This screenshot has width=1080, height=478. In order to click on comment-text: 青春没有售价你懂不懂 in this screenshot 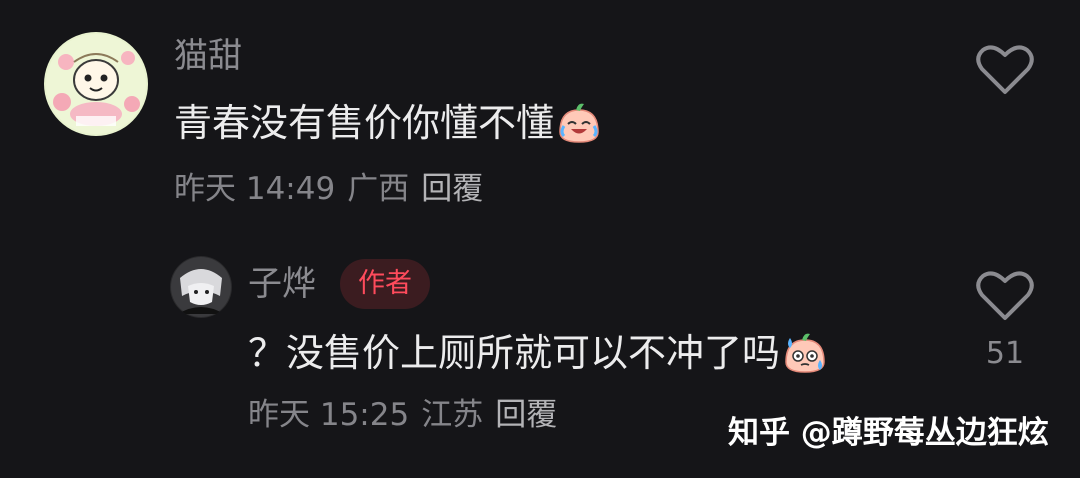, I will do `click(388, 123)`.